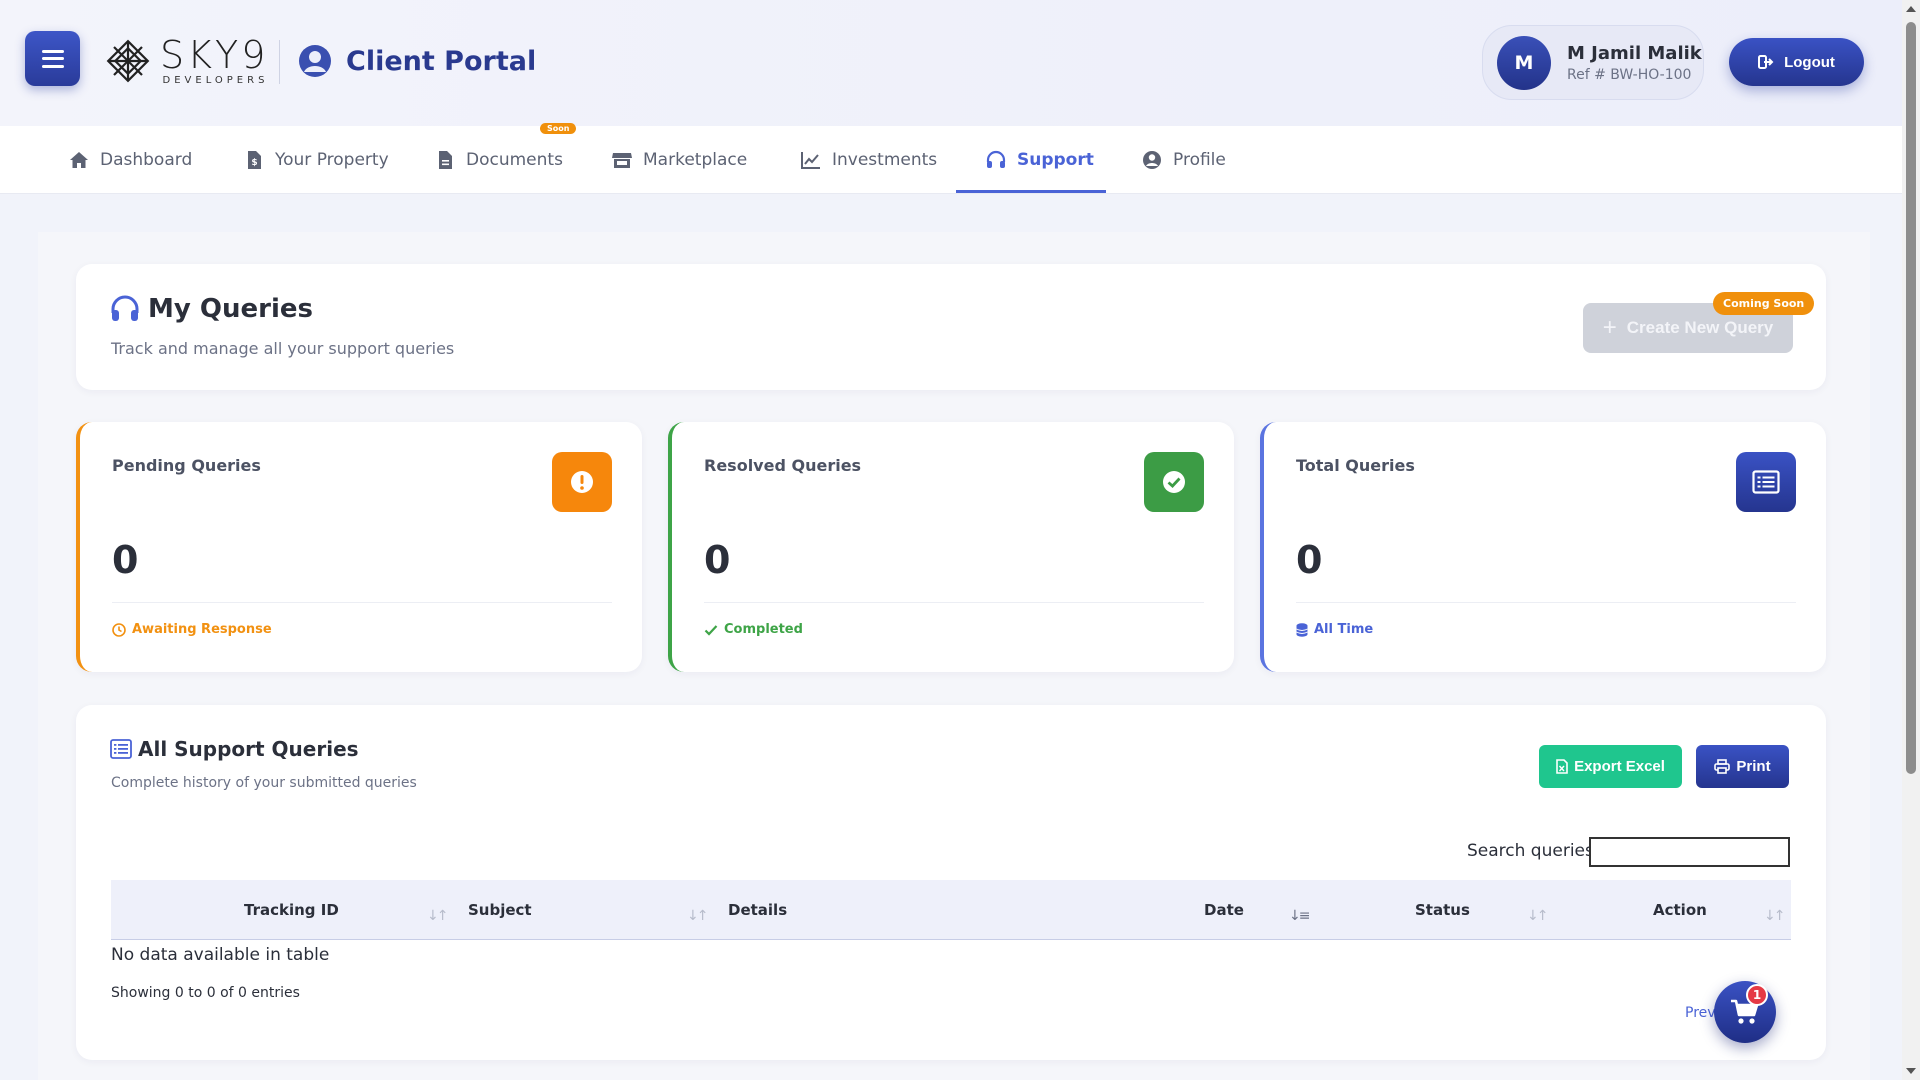 The width and height of the screenshot is (1920, 1080). What do you see at coordinates (1766, 482) in the screenshot?
I see `list-icon` at bounding box center [1766, 482].